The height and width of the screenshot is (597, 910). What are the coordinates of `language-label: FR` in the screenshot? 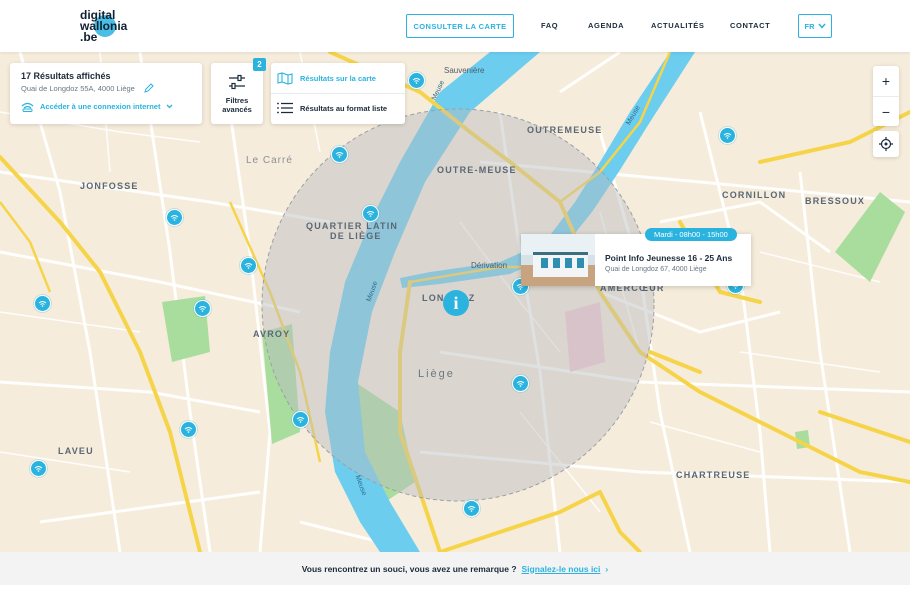 It's located at (809, 26).